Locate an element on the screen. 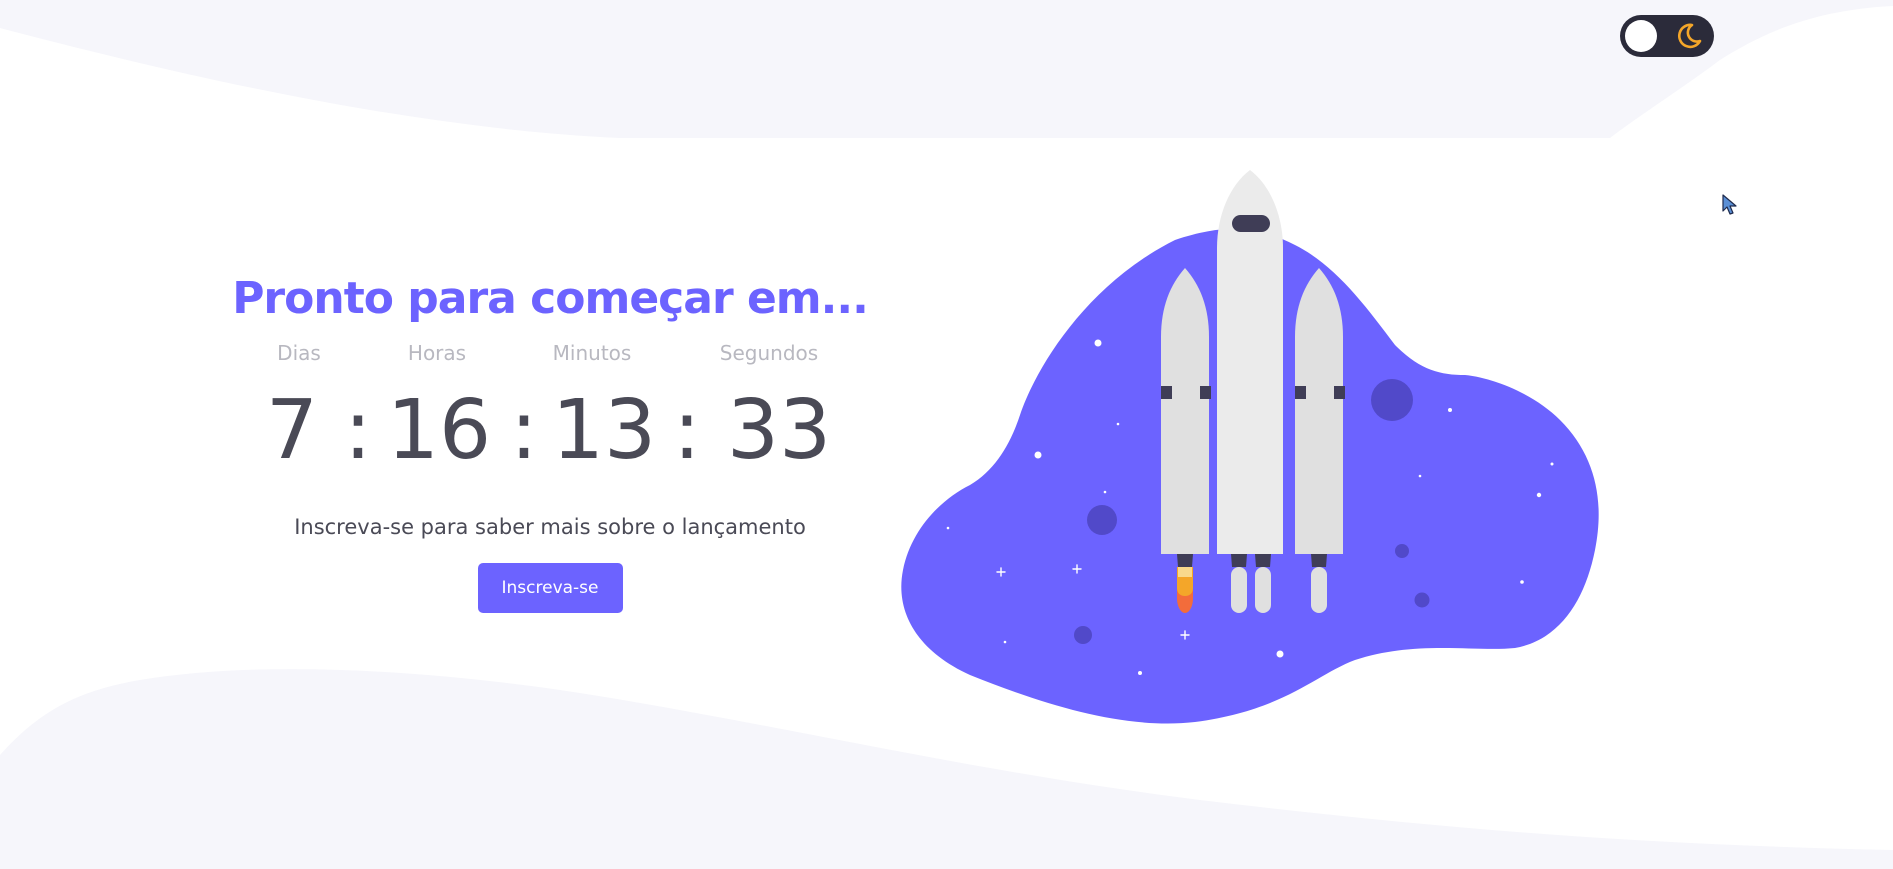  hours-value: 16 is located at coordinates (439, 431).